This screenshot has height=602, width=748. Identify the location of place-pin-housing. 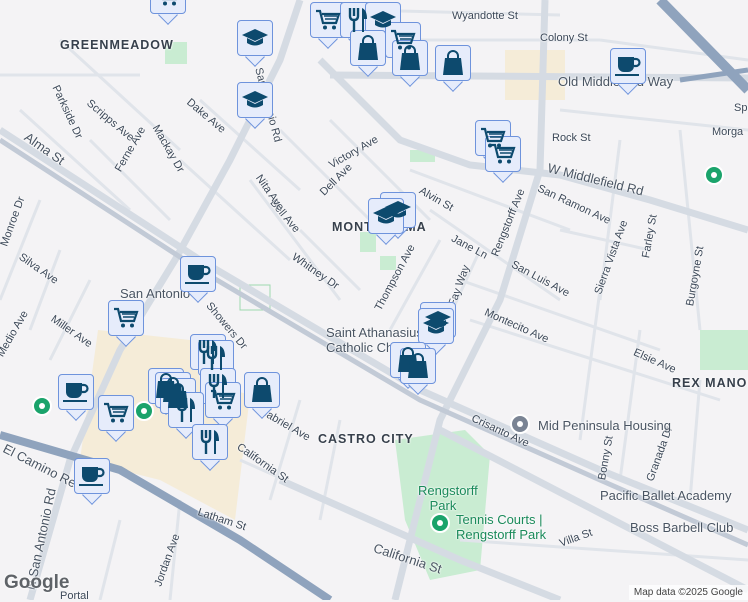
(520, 424).